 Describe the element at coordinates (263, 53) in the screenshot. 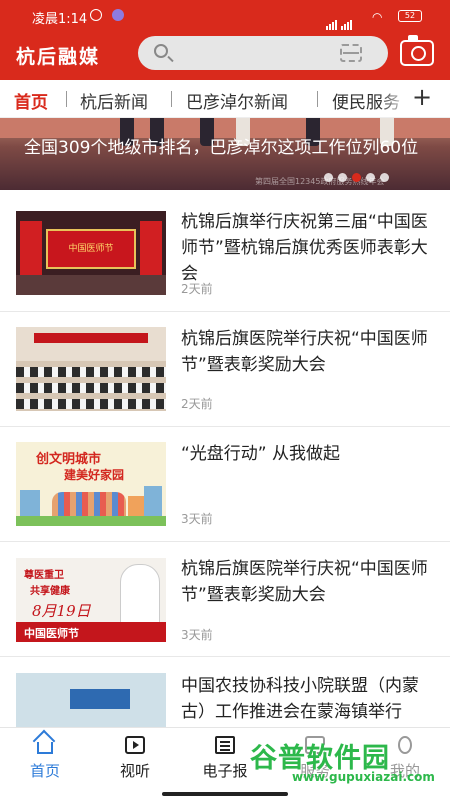

I see `search-input` at that location.